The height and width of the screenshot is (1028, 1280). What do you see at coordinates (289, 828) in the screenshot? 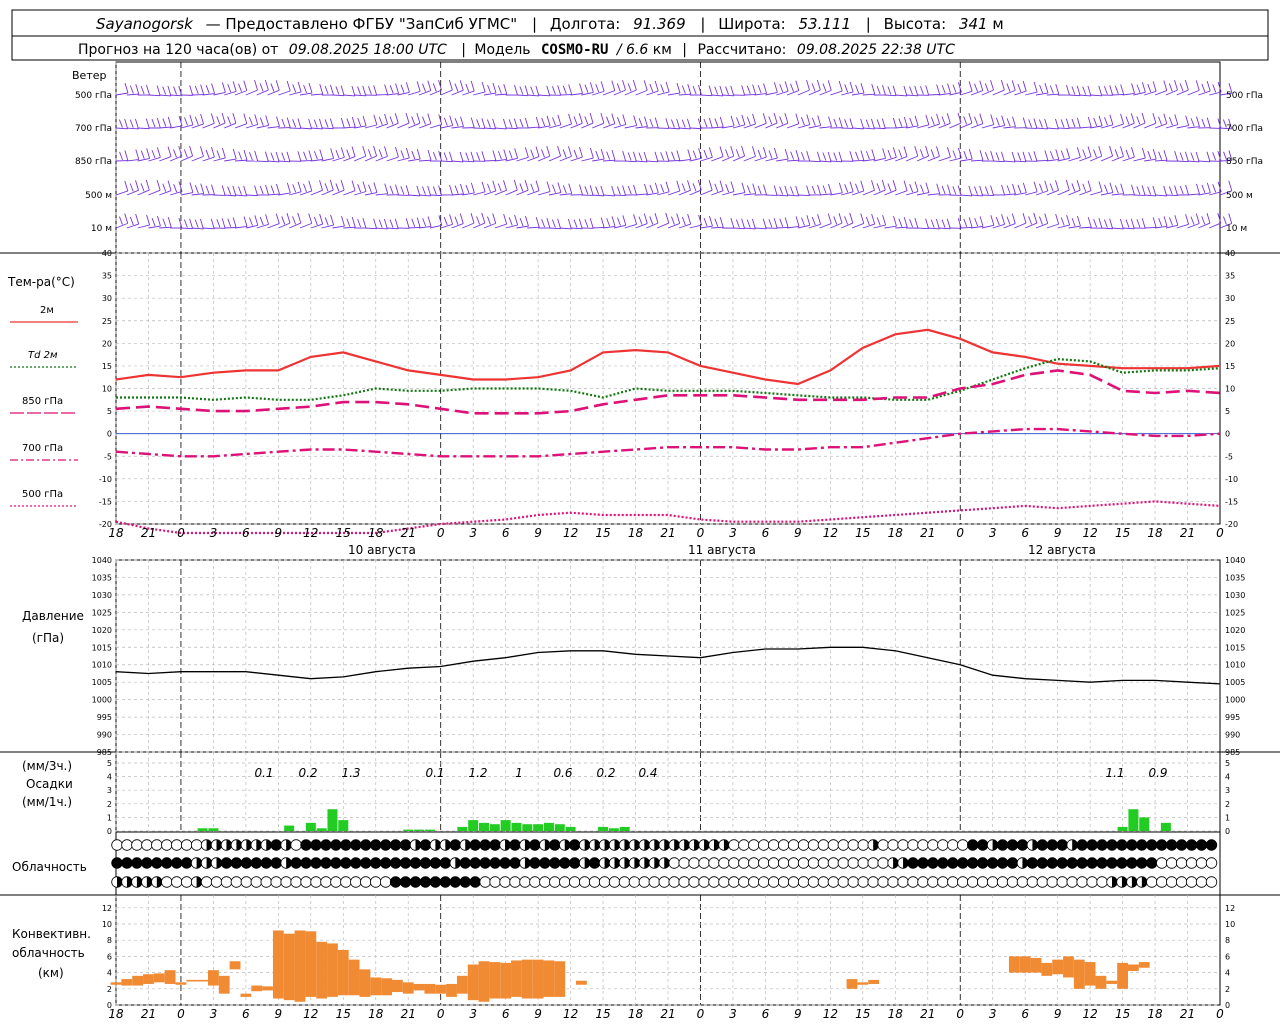
I see `precip-bar` at bounding box center [289, 828].